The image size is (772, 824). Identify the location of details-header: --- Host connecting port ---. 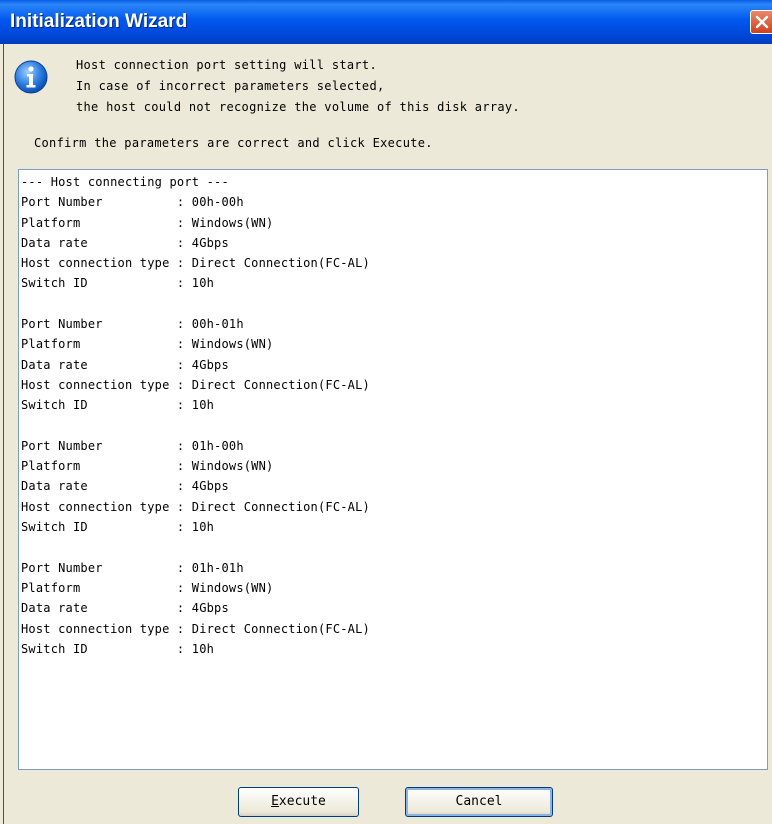
(125, 182).